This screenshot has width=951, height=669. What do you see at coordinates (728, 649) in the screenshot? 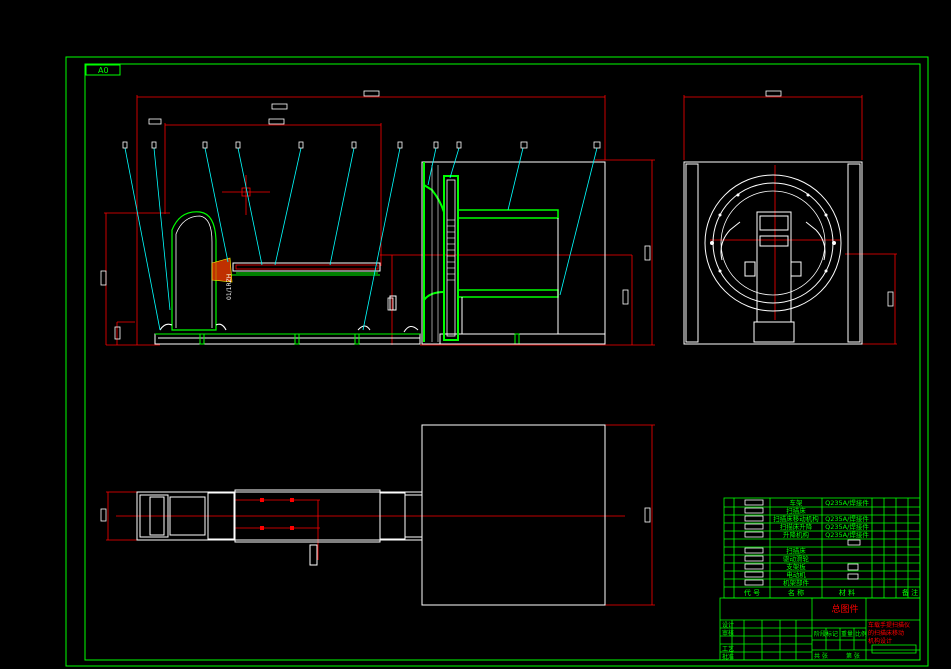
I see `label-process: 工艺` at bounding box center [728, 649].